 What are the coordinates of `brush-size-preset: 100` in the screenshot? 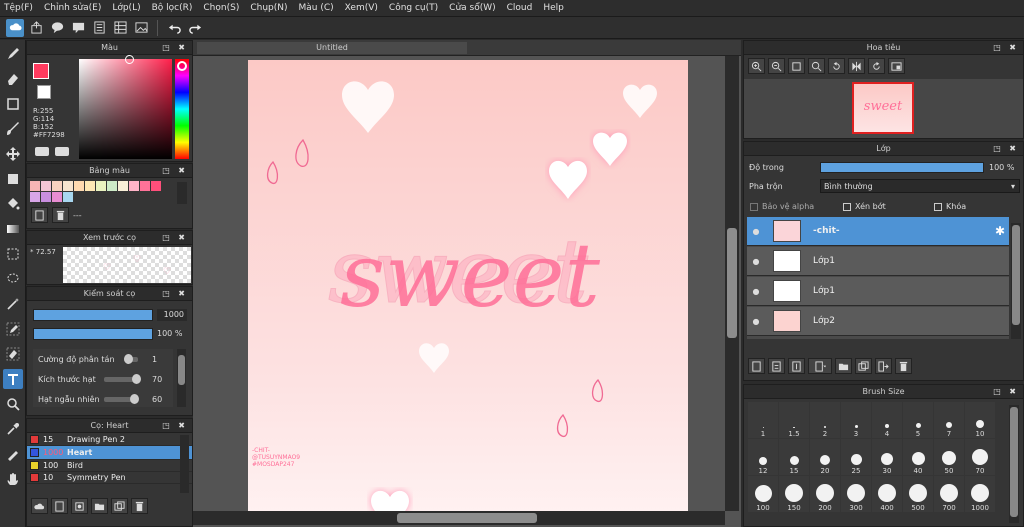 It's located at (763, 494).